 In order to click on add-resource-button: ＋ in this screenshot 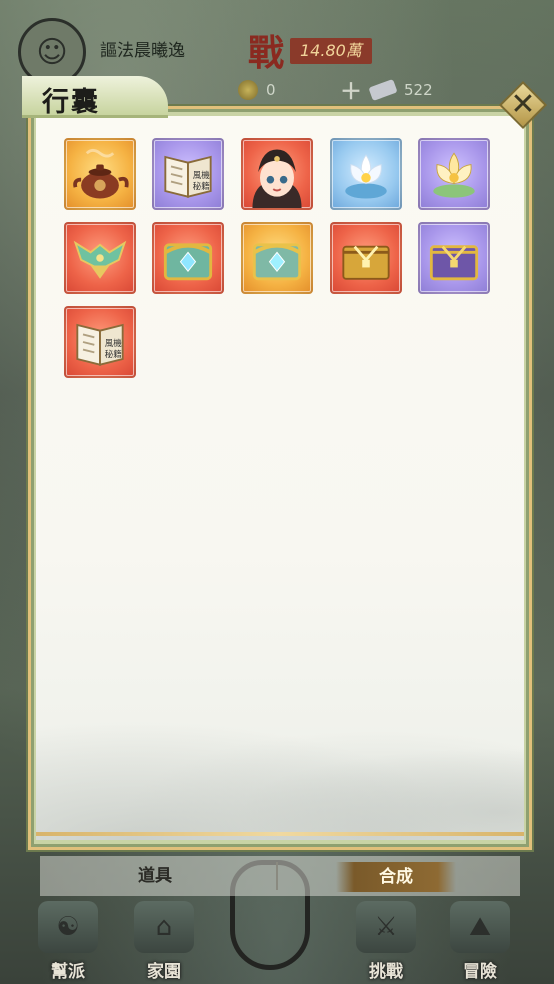, I will do `click(351, 90)`.